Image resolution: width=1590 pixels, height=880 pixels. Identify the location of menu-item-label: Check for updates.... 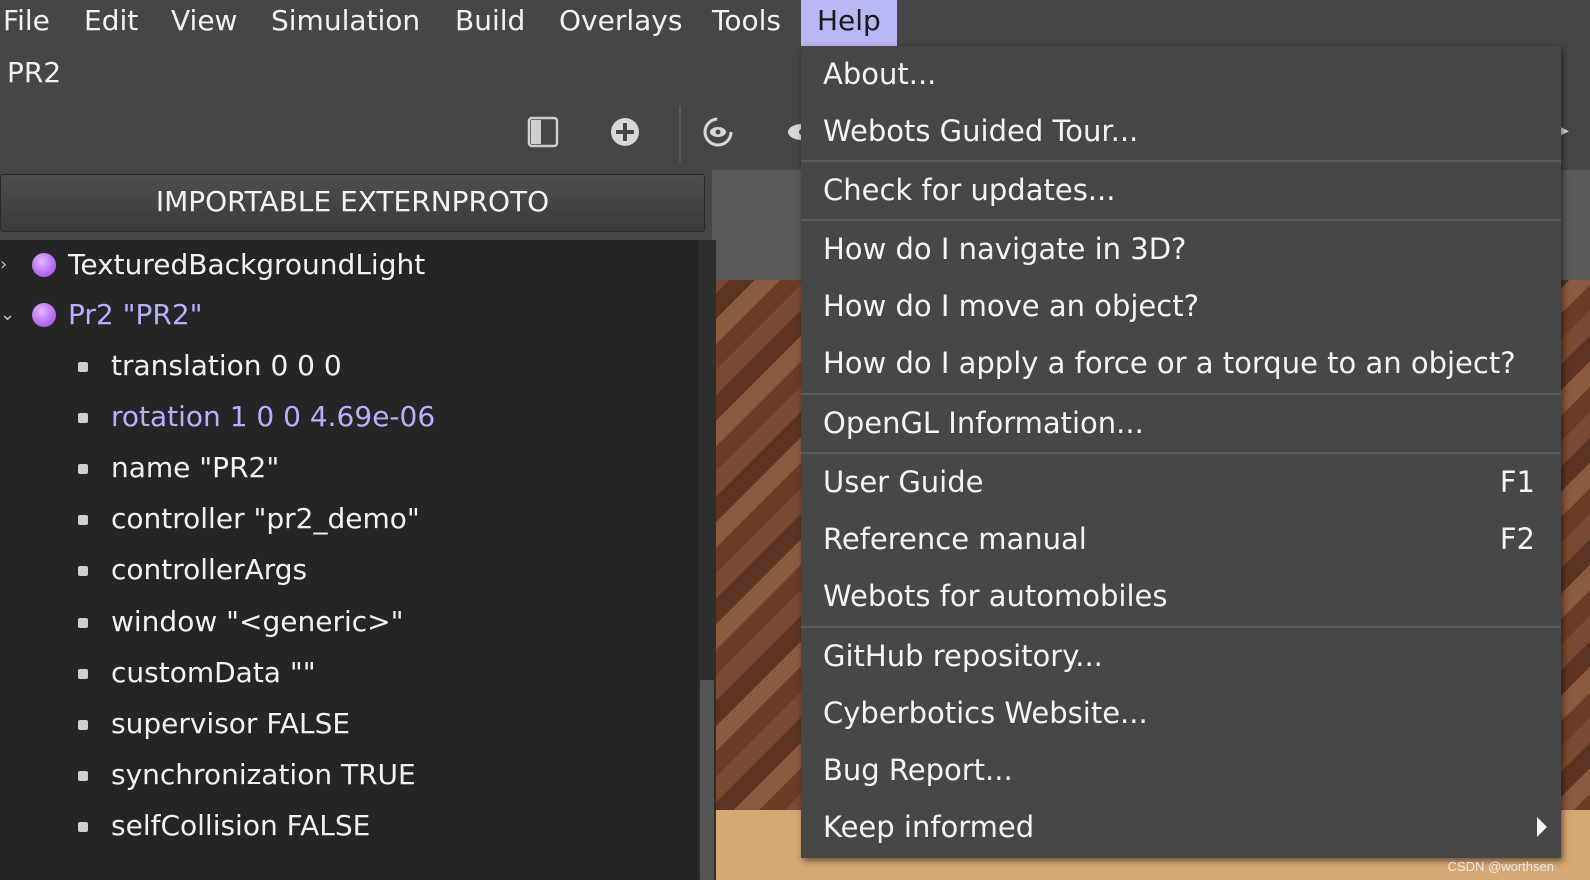
(969, 190).